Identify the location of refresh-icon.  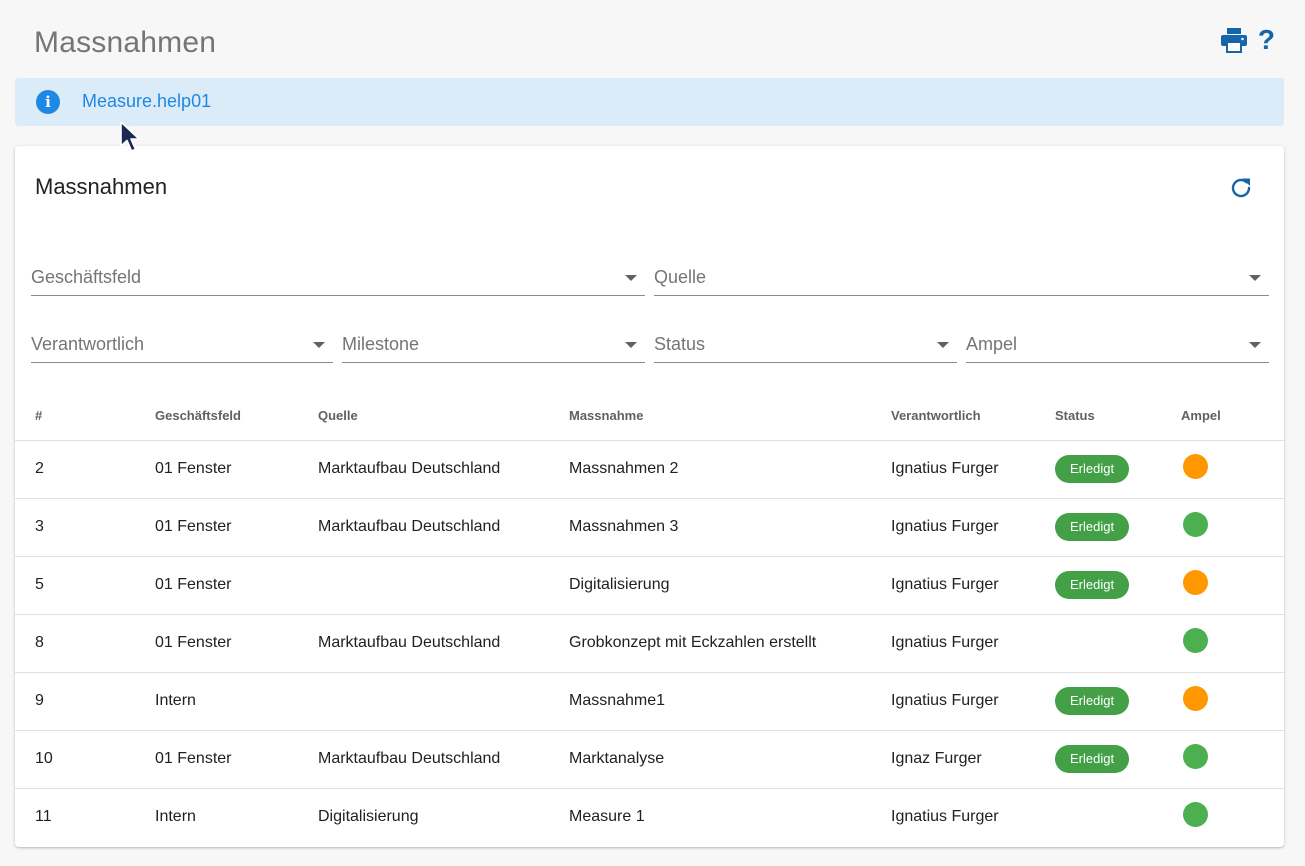
(1241, 188).